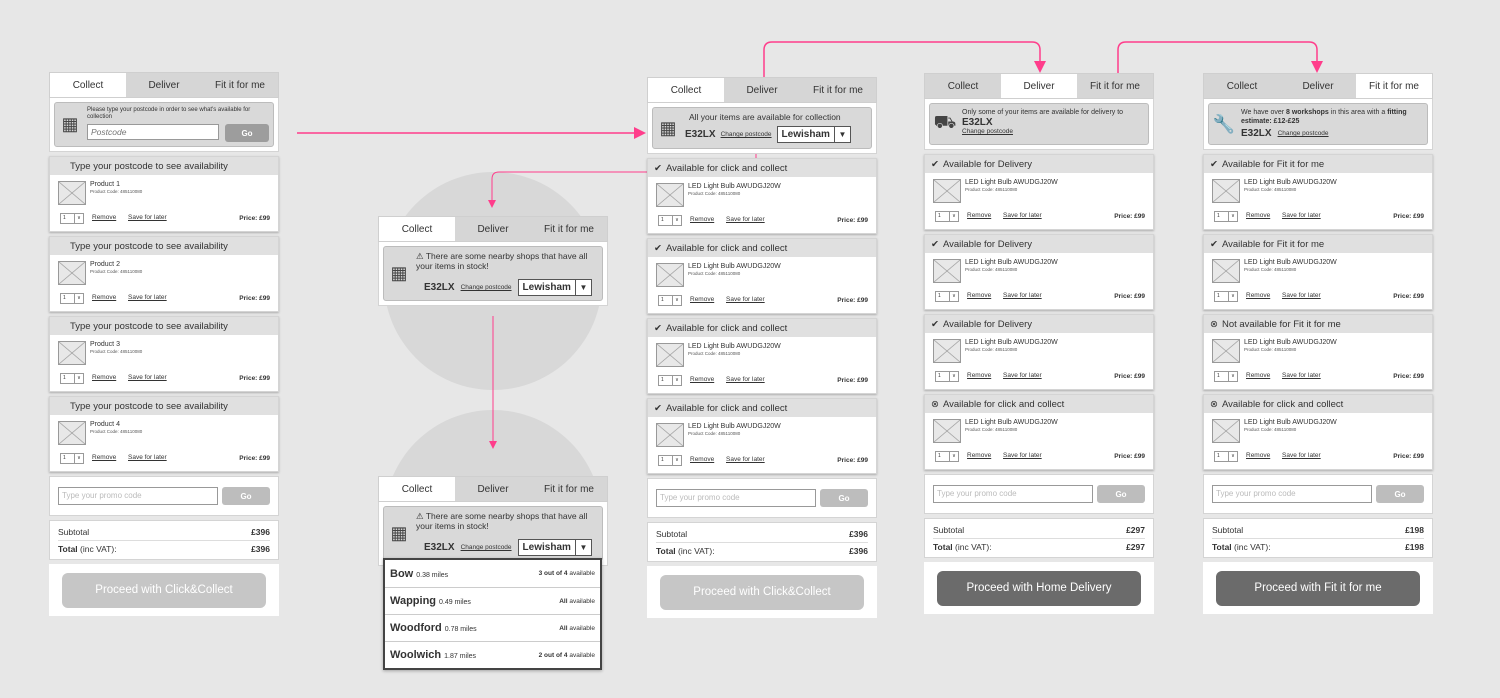 Image resolution: width=1500 pixels, height=698 pixels. Describe the element at coordinates (1039, 588) in the screenshot. I see `proceed-button: Proceed with Home Delivery` at that location.